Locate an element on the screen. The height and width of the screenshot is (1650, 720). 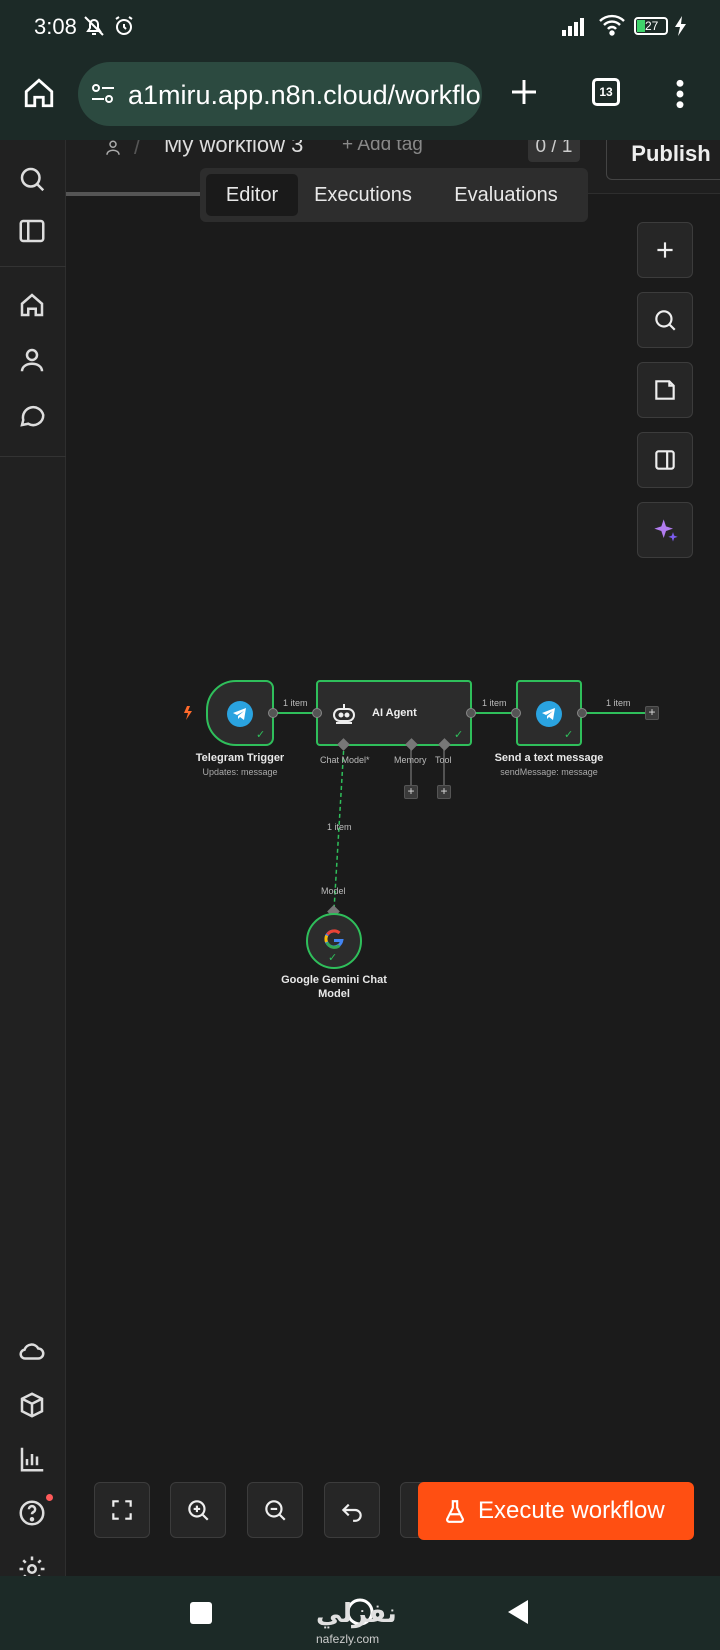
notification-dot is located at coordinates (49, 1497).